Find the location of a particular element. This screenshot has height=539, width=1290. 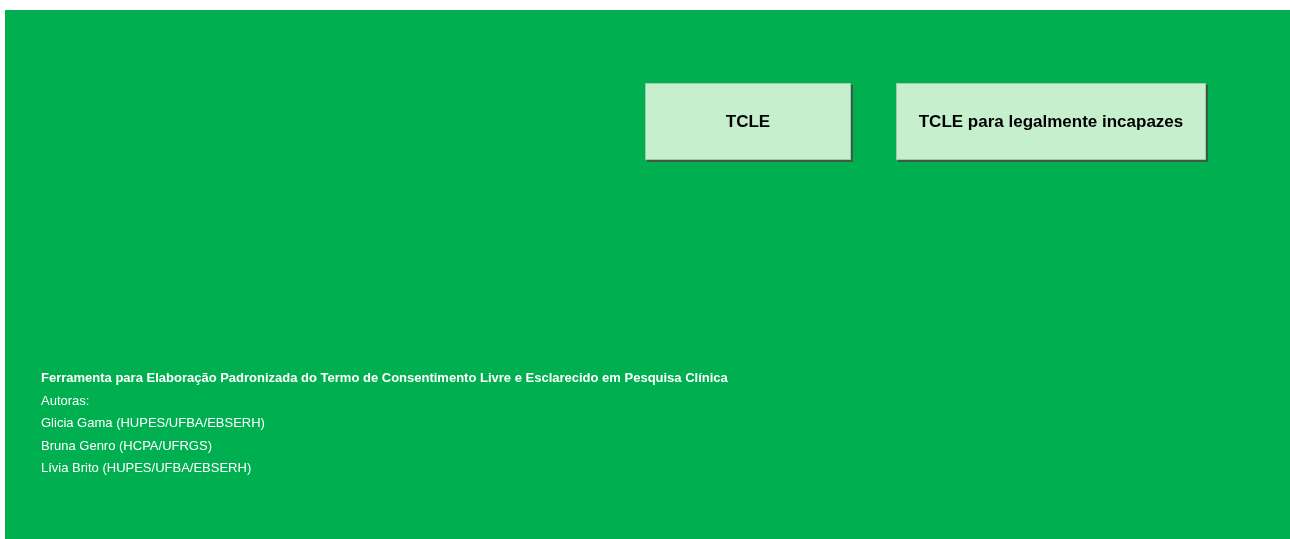

tcle-button: TCLE is located at coordinates (748, 121).